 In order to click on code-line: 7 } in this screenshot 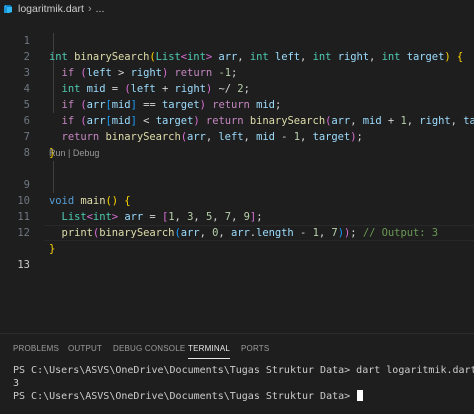, I will do `click(237, 136)`.